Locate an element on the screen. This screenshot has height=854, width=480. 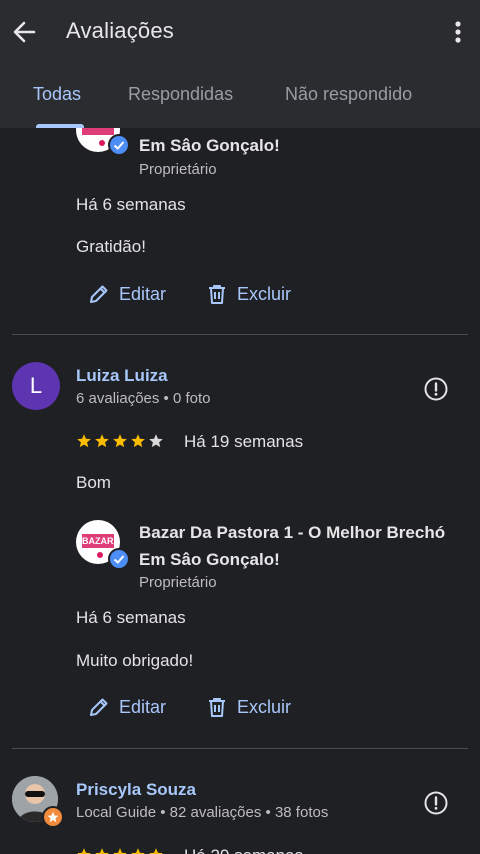
reply-text: Muito obrigado! is located at coordinates (135, 660).